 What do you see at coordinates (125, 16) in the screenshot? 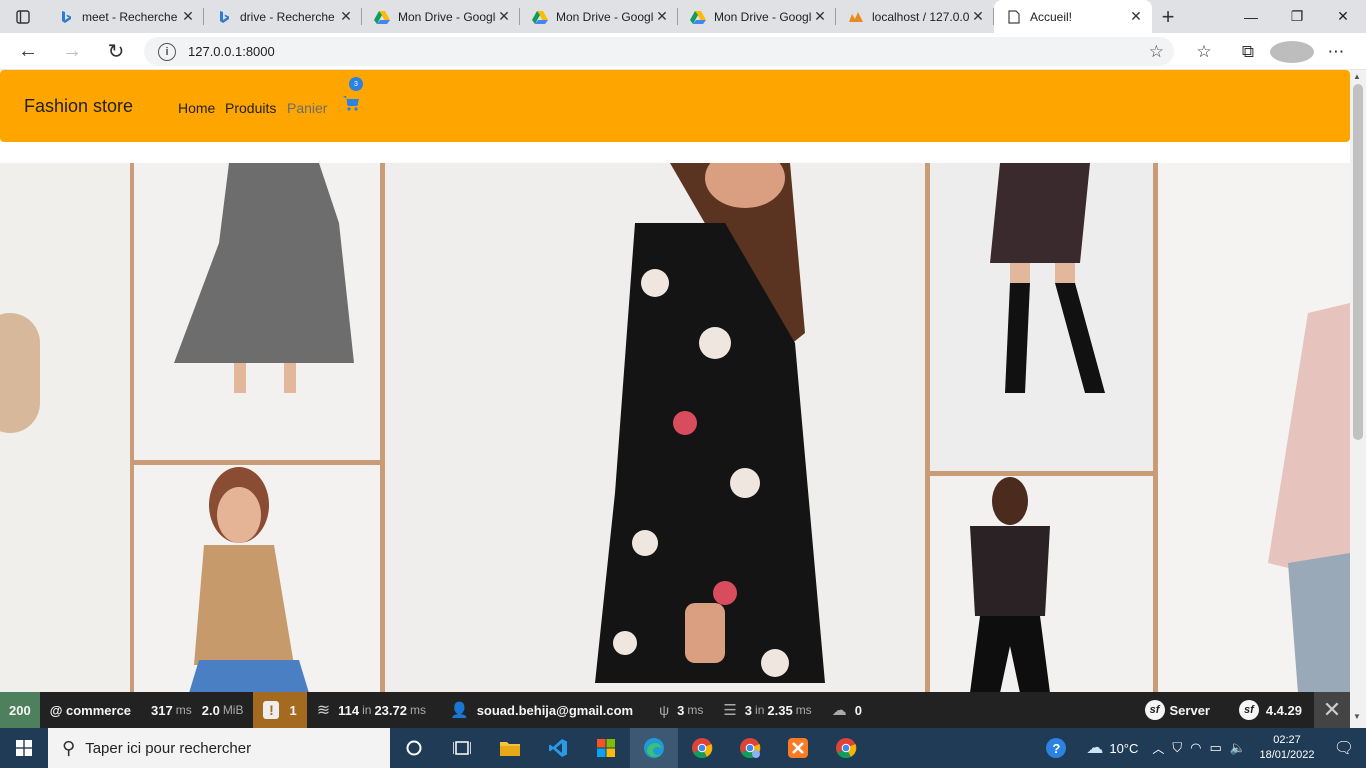
I see `browser-tab: meet - Recherche ✕` at bounding box center [125, 16].